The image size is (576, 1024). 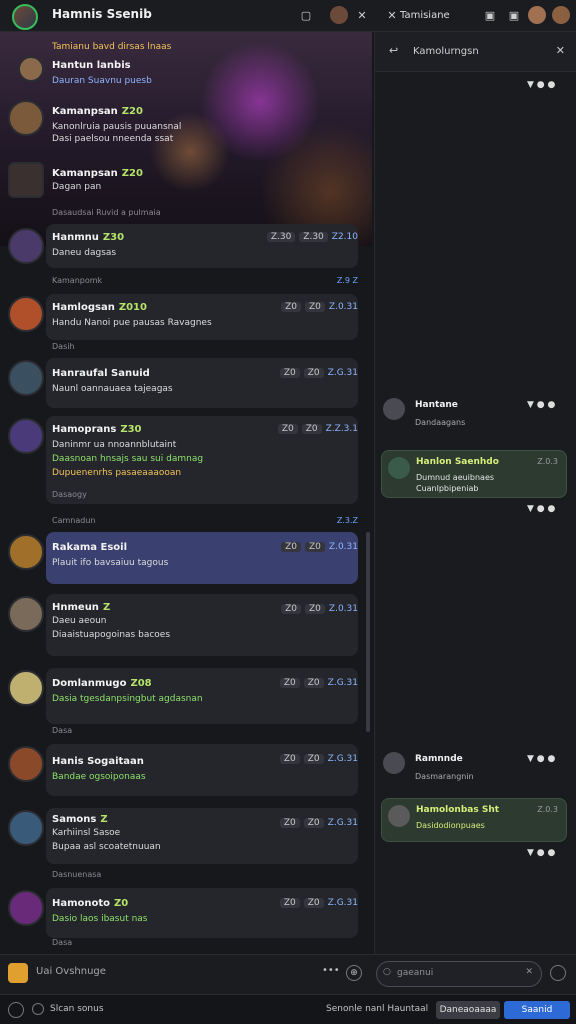 What do you see at coordinates (468, 1010) in the screenshot?
I see `secondary-button: Daneaoaaaa` at bounding box center [468, 1010].